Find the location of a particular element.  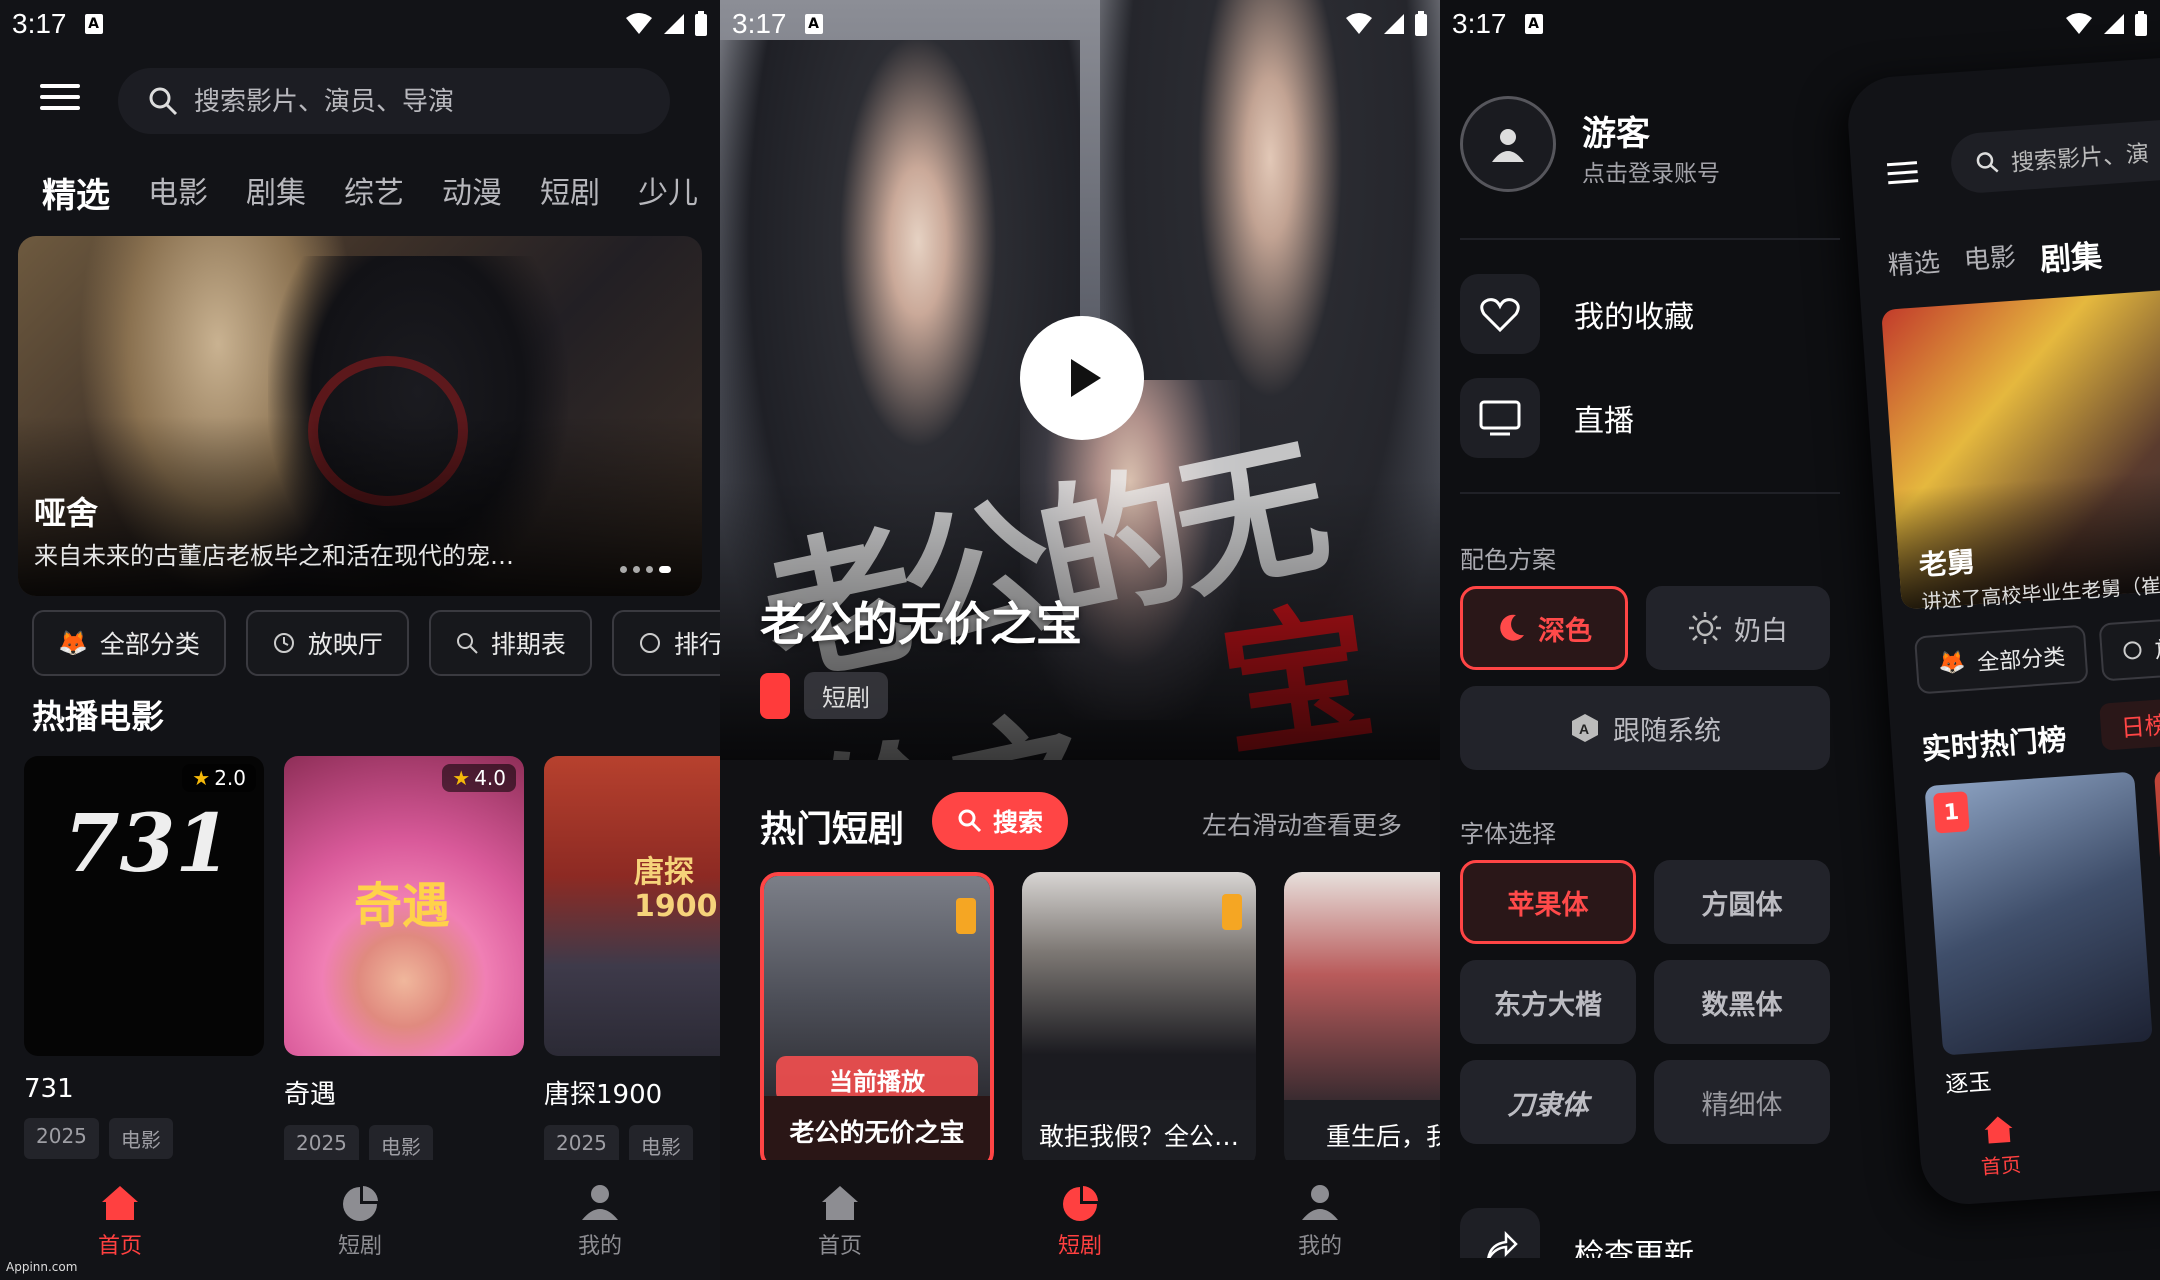

category-tabs: 精选 电影 剧集 综艺 动漫 短剧 少儿 is located at coordinates (370, 192).